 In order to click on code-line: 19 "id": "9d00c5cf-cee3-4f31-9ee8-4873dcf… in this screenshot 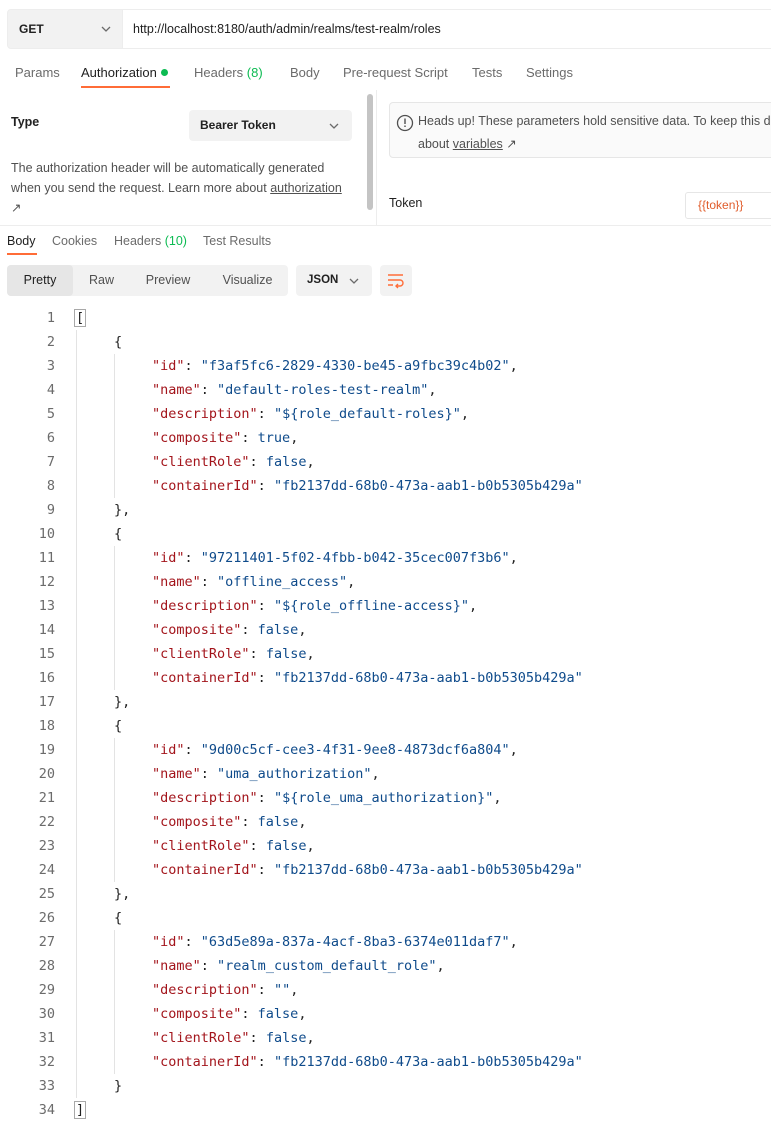, I will do `click(385, 750)`.